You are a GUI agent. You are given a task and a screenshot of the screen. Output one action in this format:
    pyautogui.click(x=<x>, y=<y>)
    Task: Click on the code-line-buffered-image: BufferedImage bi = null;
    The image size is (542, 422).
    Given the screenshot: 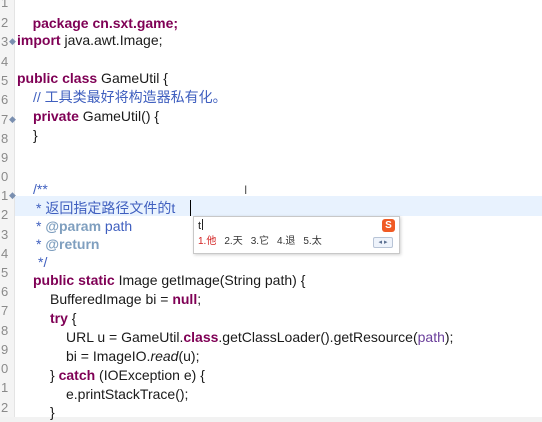 What is the action you would take?
    pyautogui.click(x=125, y=299)
    